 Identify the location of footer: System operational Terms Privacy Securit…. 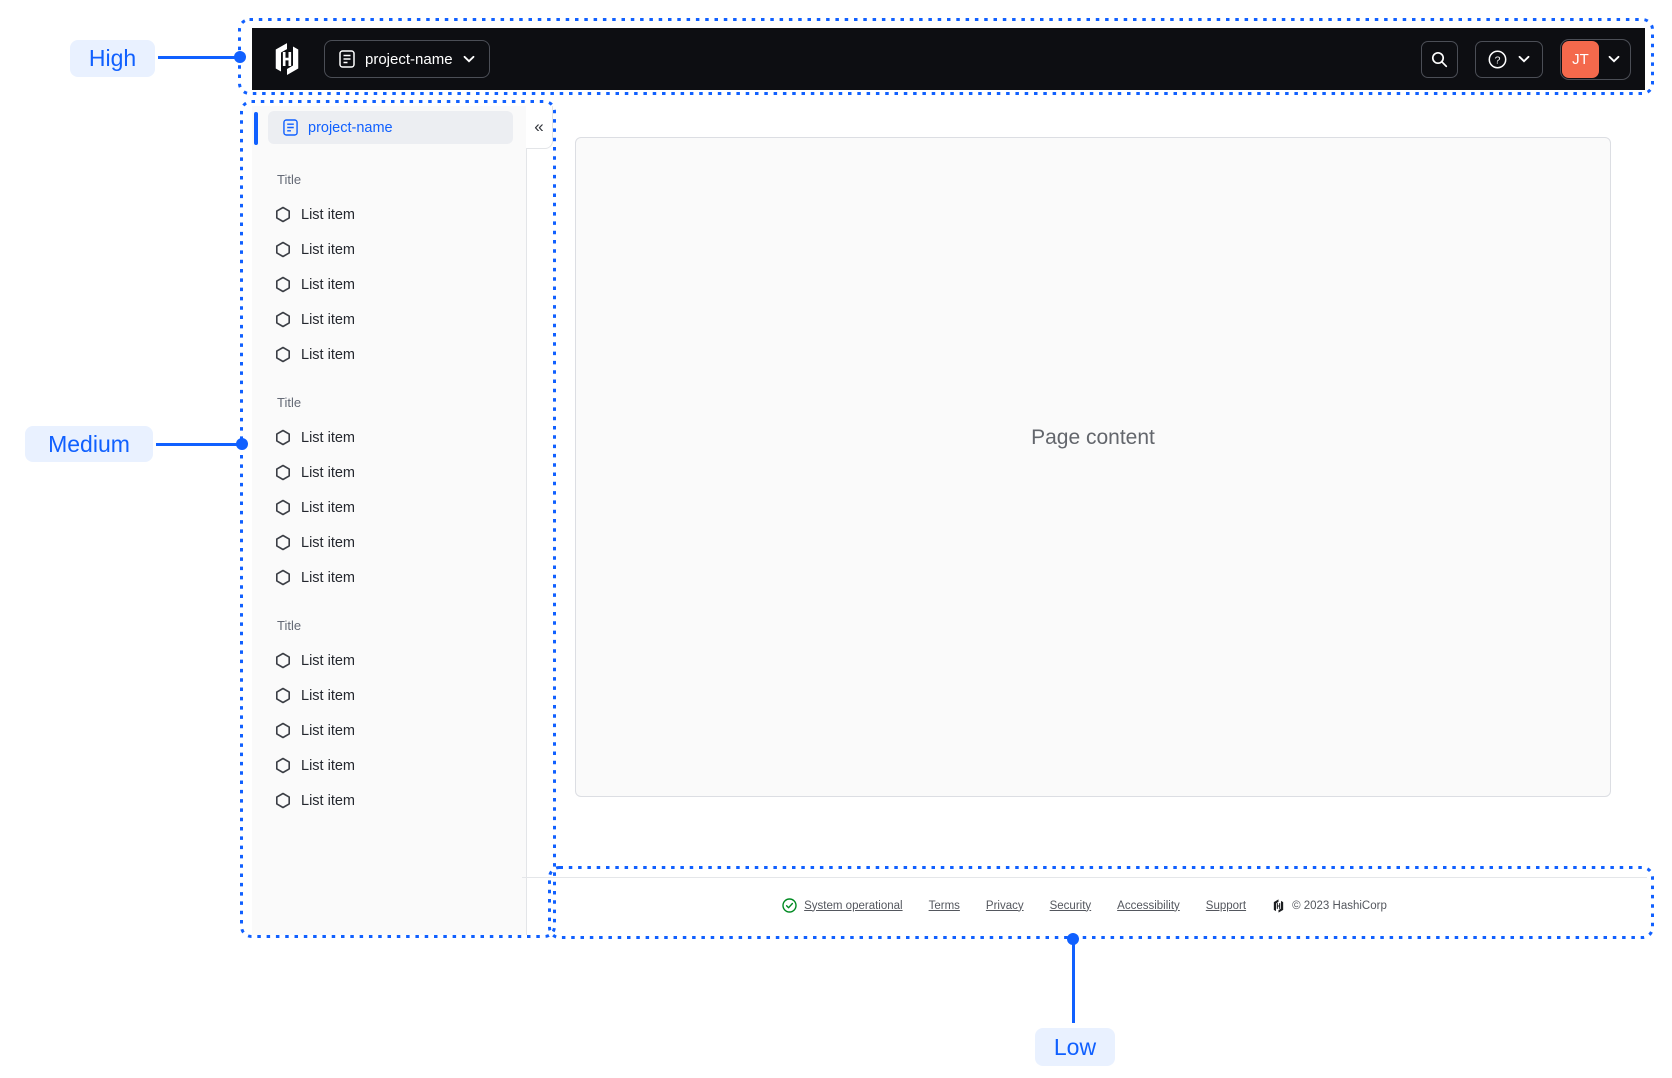
(1084, 905).